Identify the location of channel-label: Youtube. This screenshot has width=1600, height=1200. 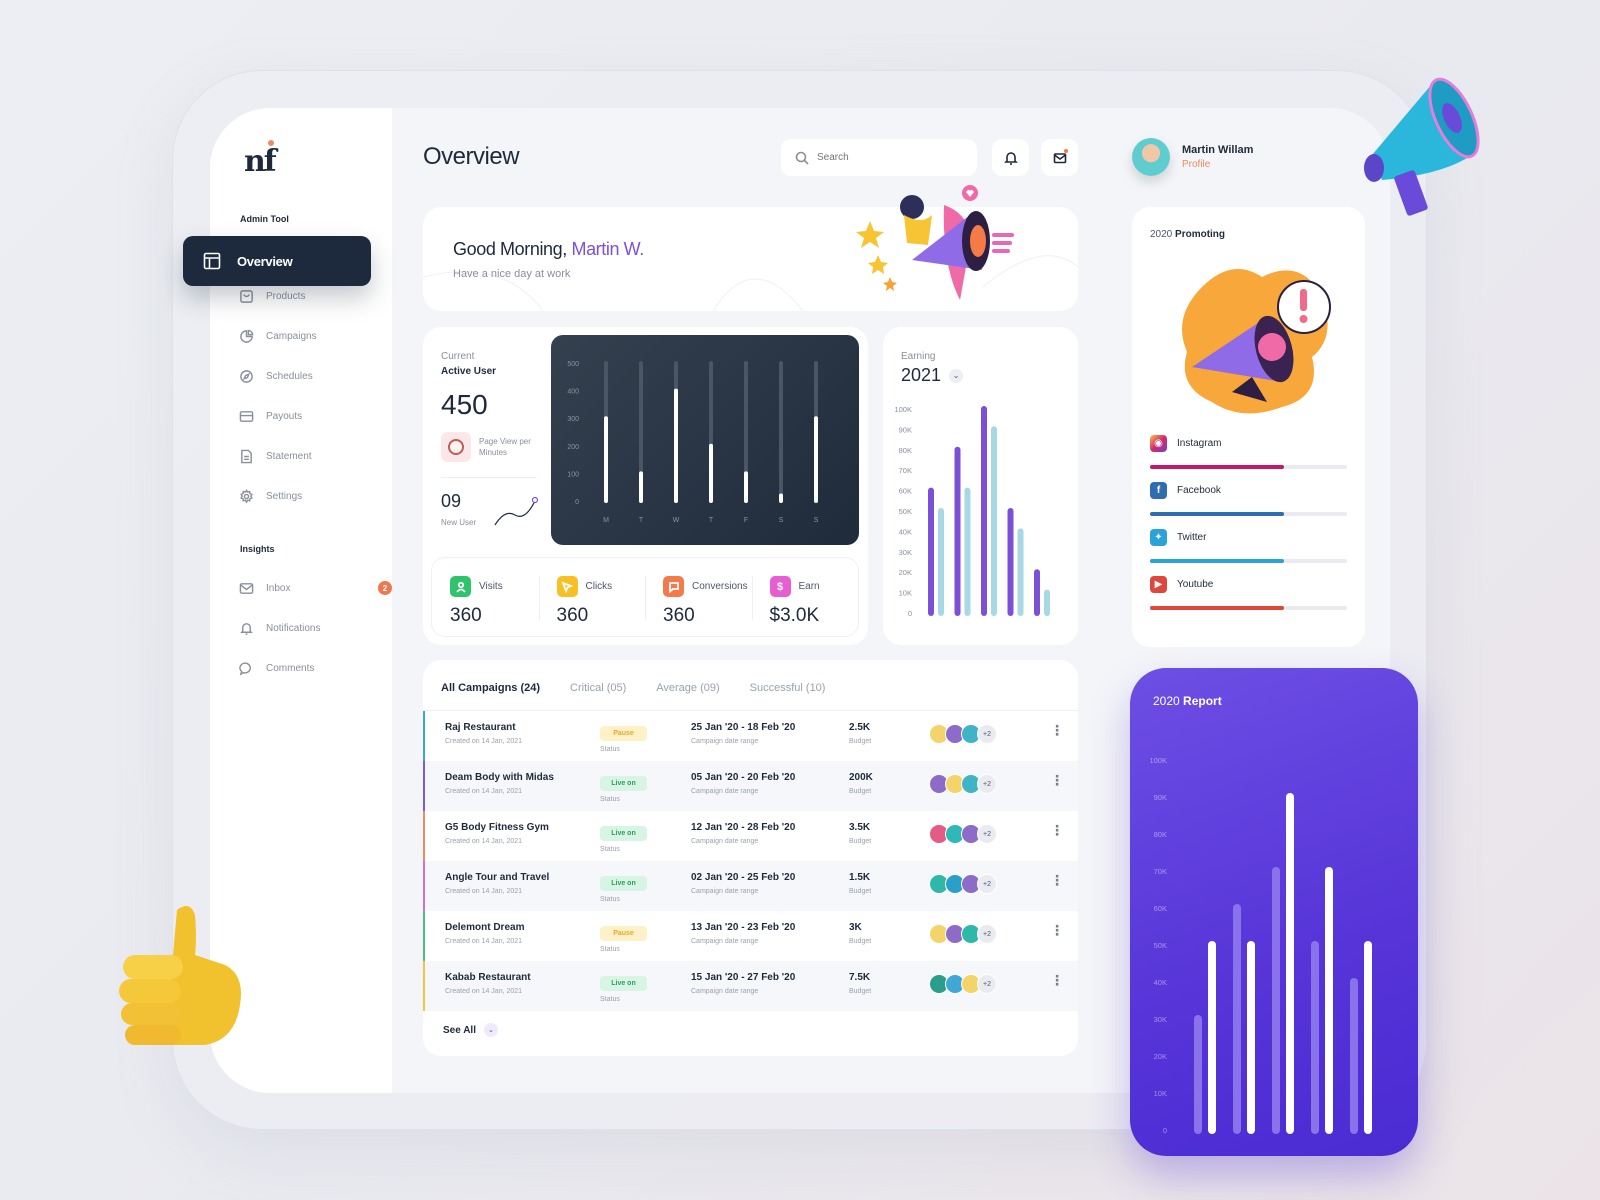
(1195, 584).